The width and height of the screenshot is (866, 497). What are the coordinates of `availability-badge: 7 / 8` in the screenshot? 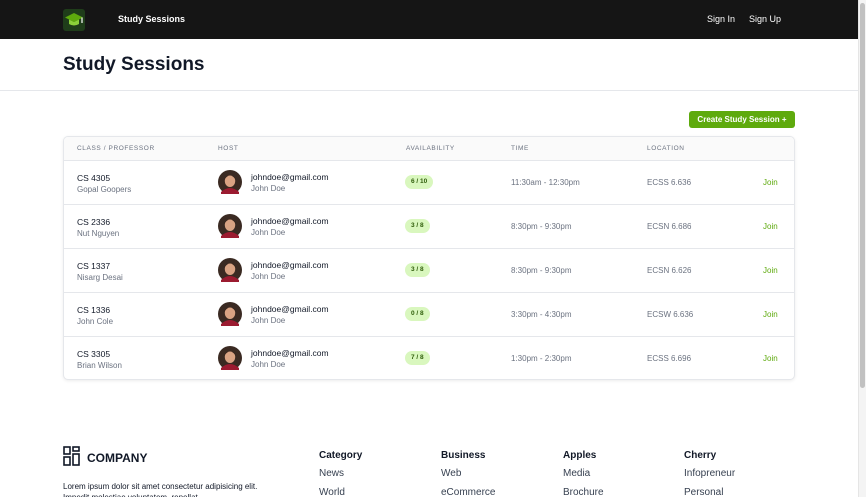 It's located at (417, 358).